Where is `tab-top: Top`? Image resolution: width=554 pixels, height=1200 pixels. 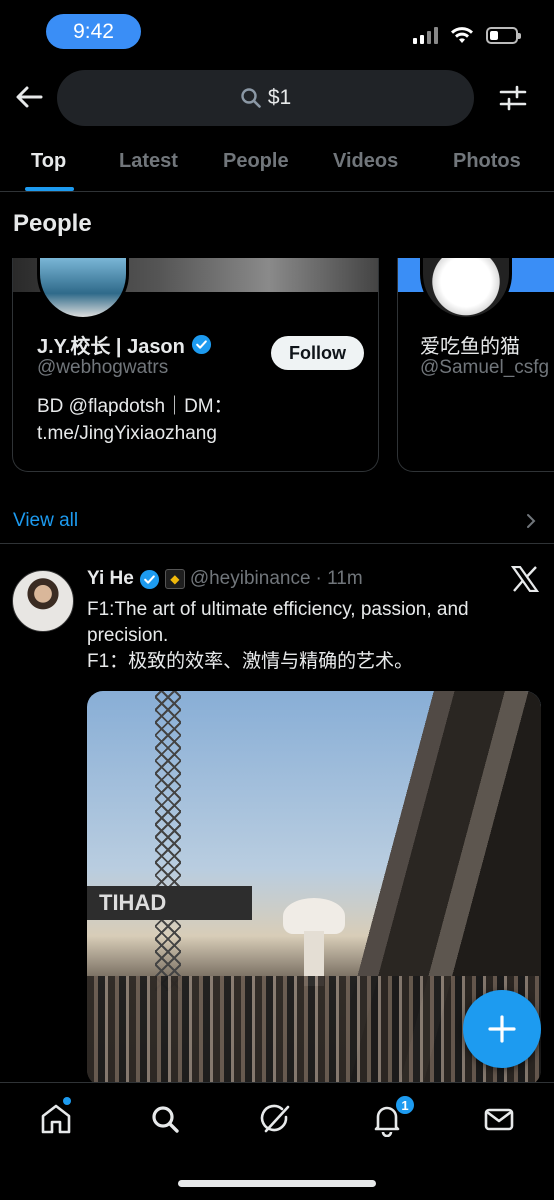 tab-top: Top is located at coordinates (48, 161).